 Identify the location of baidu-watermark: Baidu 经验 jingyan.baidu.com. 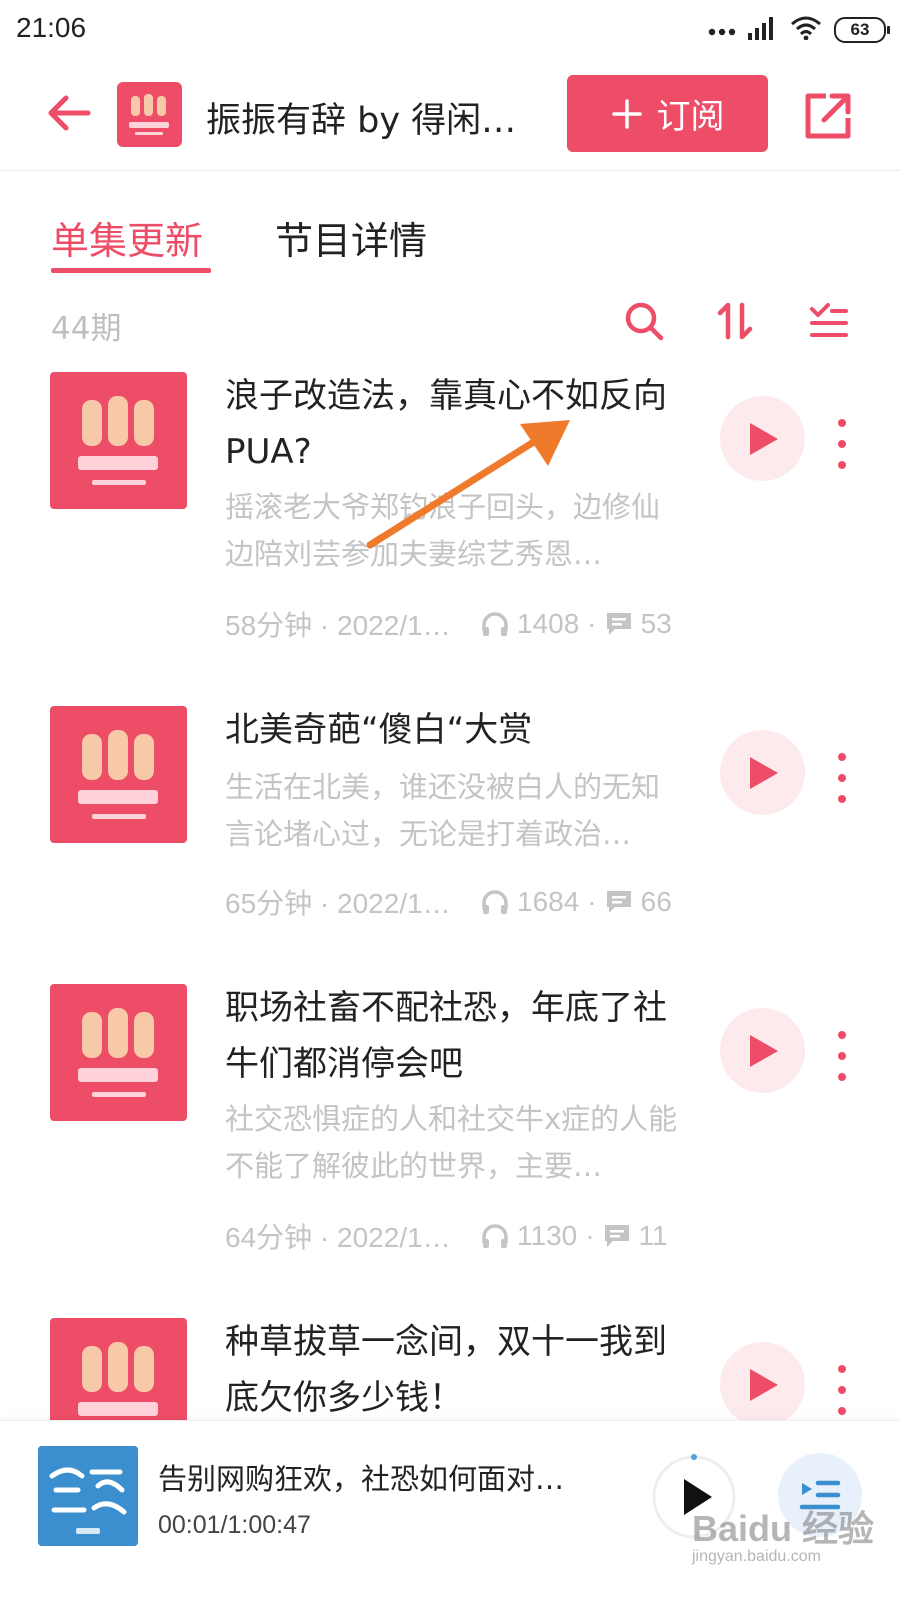
(783, 1533).